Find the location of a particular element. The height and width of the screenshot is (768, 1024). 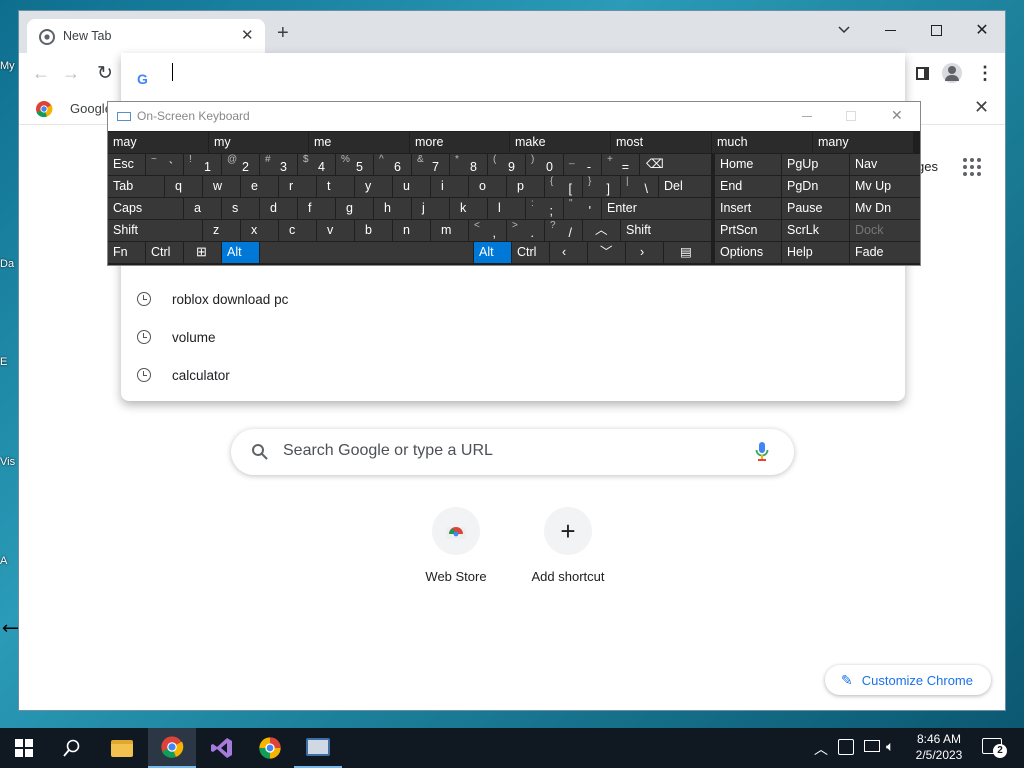

key-q: q is located at coordinates (183, 186).